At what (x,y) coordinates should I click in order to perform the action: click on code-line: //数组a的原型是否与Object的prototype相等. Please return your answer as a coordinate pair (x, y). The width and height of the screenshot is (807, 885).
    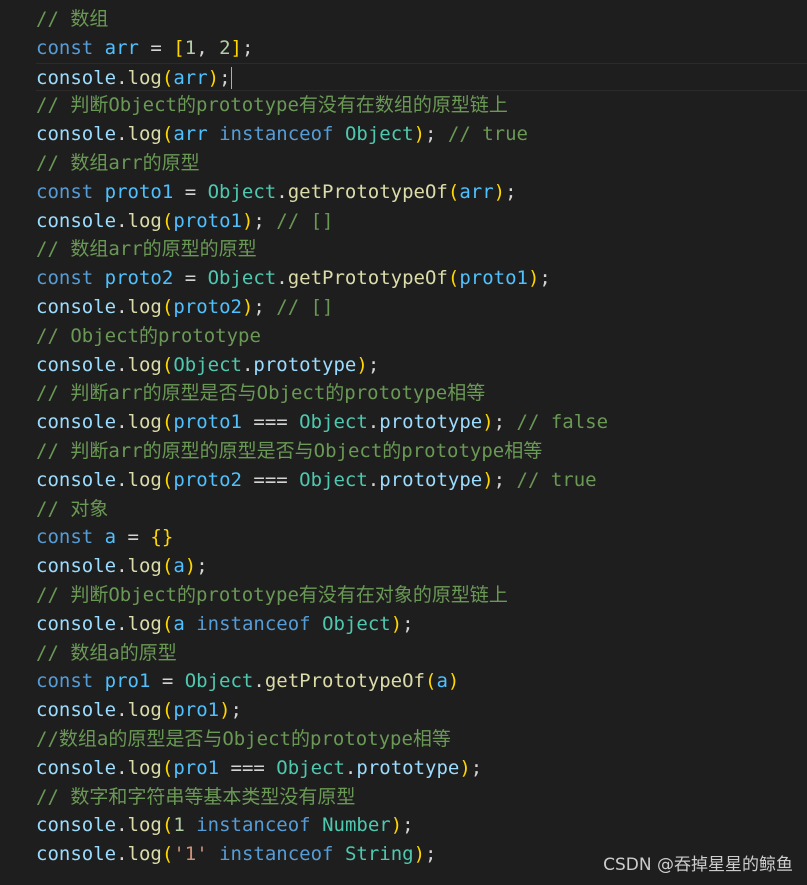
    Looking at the image, I should click on (421, 739).